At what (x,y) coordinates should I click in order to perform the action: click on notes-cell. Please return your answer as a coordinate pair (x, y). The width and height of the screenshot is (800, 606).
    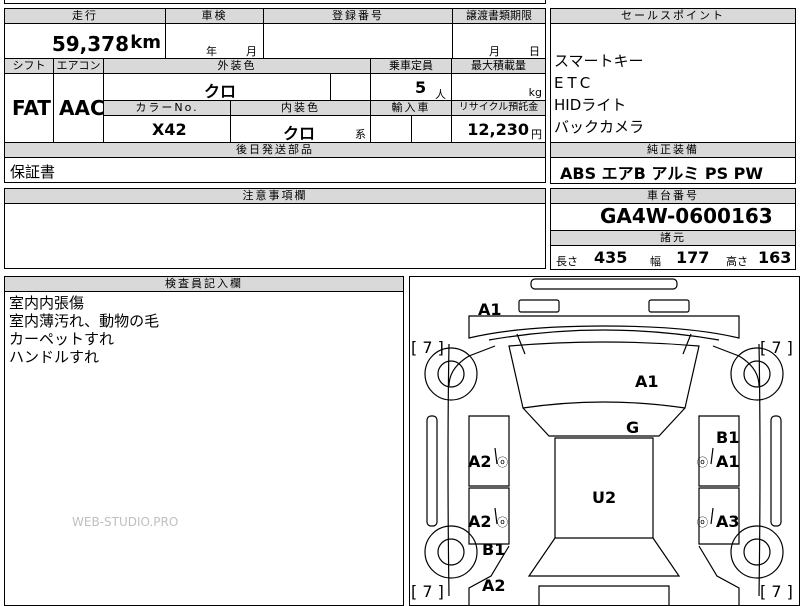
    Looking at the image, I should click on (275, 236).